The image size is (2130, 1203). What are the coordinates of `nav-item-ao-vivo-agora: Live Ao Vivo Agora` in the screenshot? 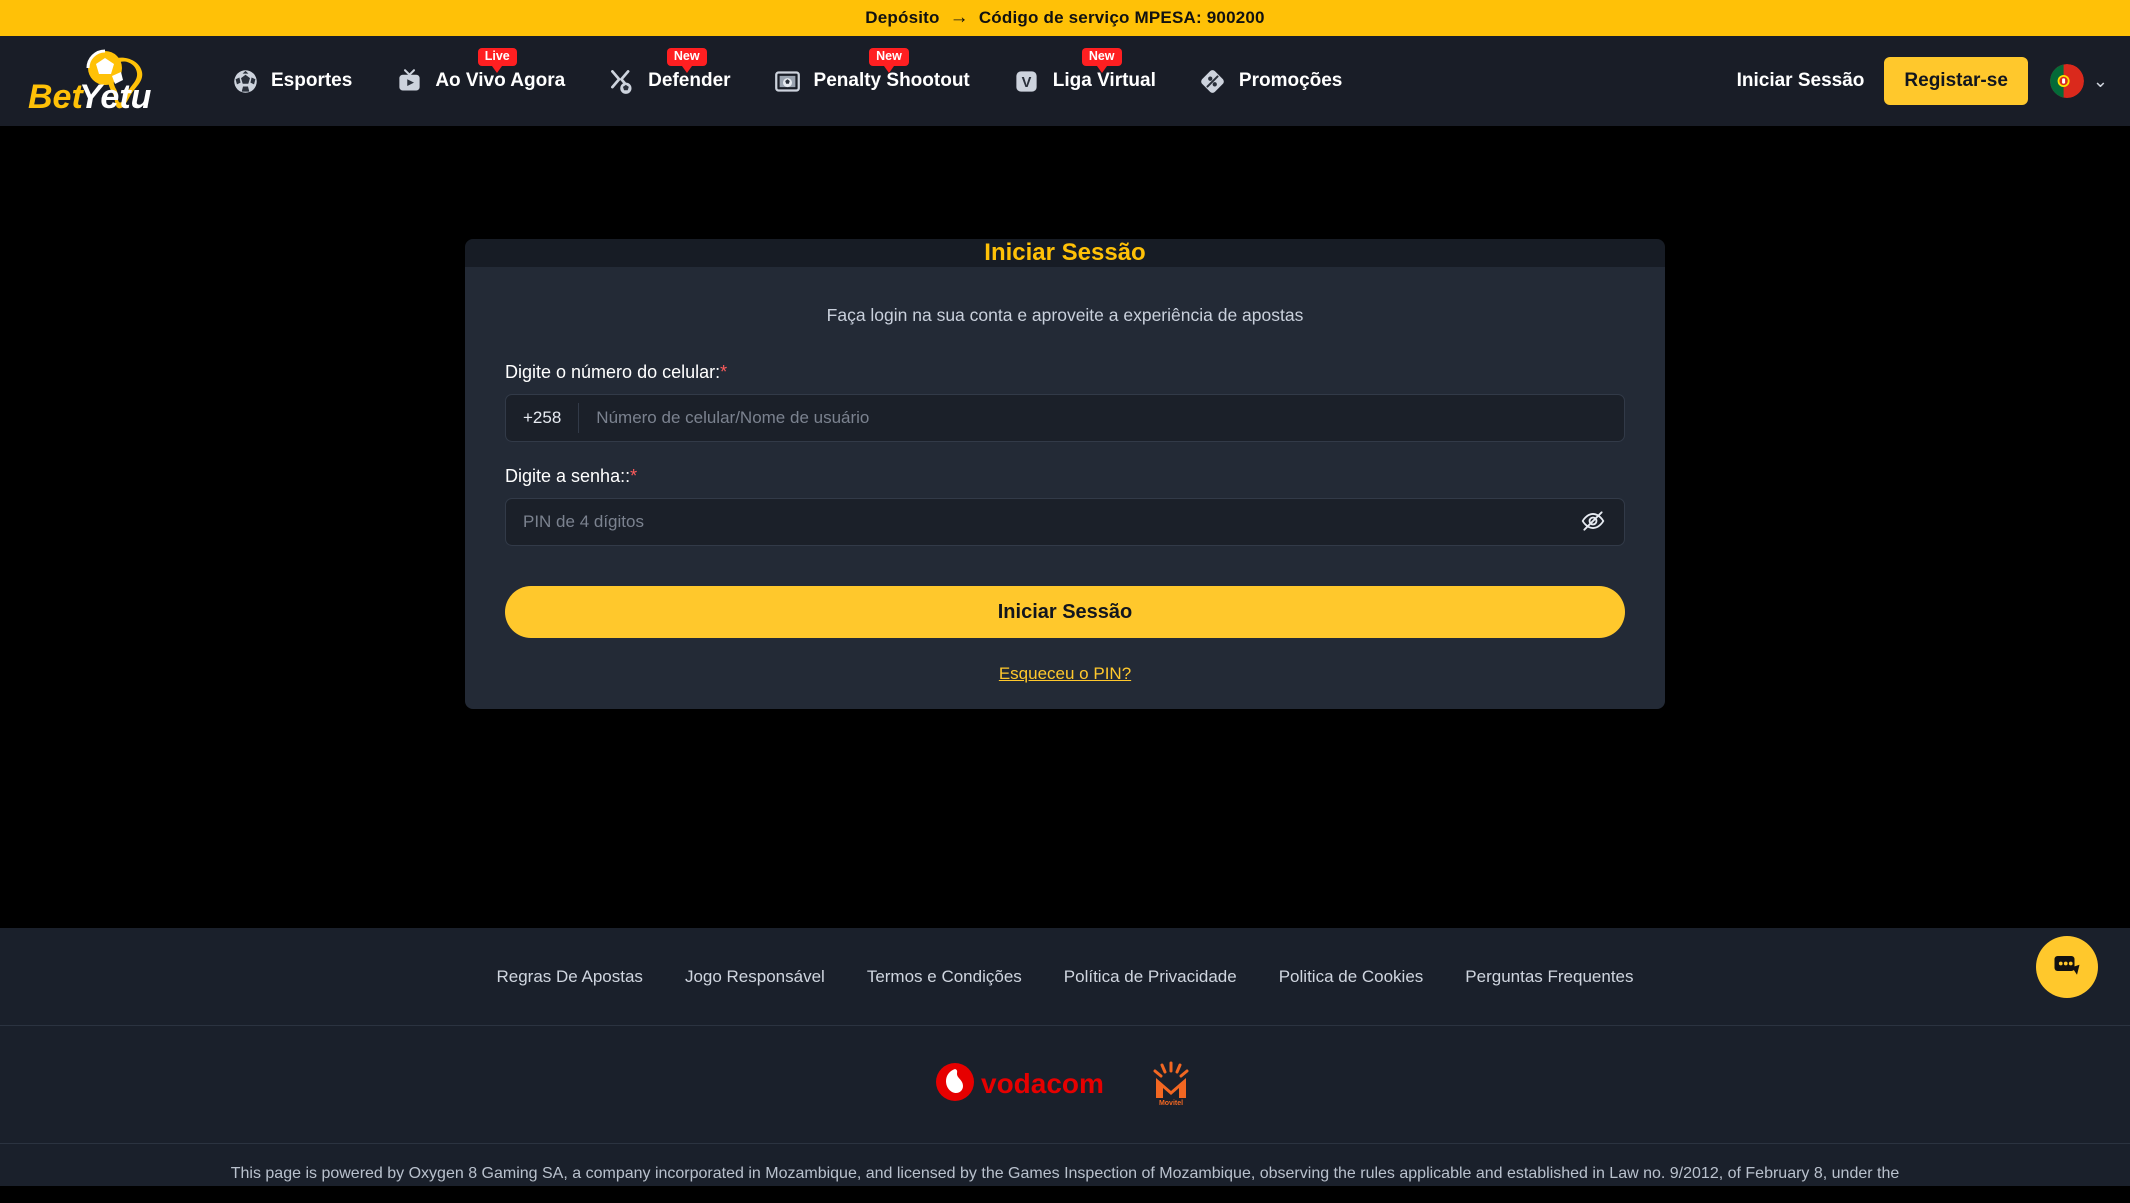 It's located at (479, 81).